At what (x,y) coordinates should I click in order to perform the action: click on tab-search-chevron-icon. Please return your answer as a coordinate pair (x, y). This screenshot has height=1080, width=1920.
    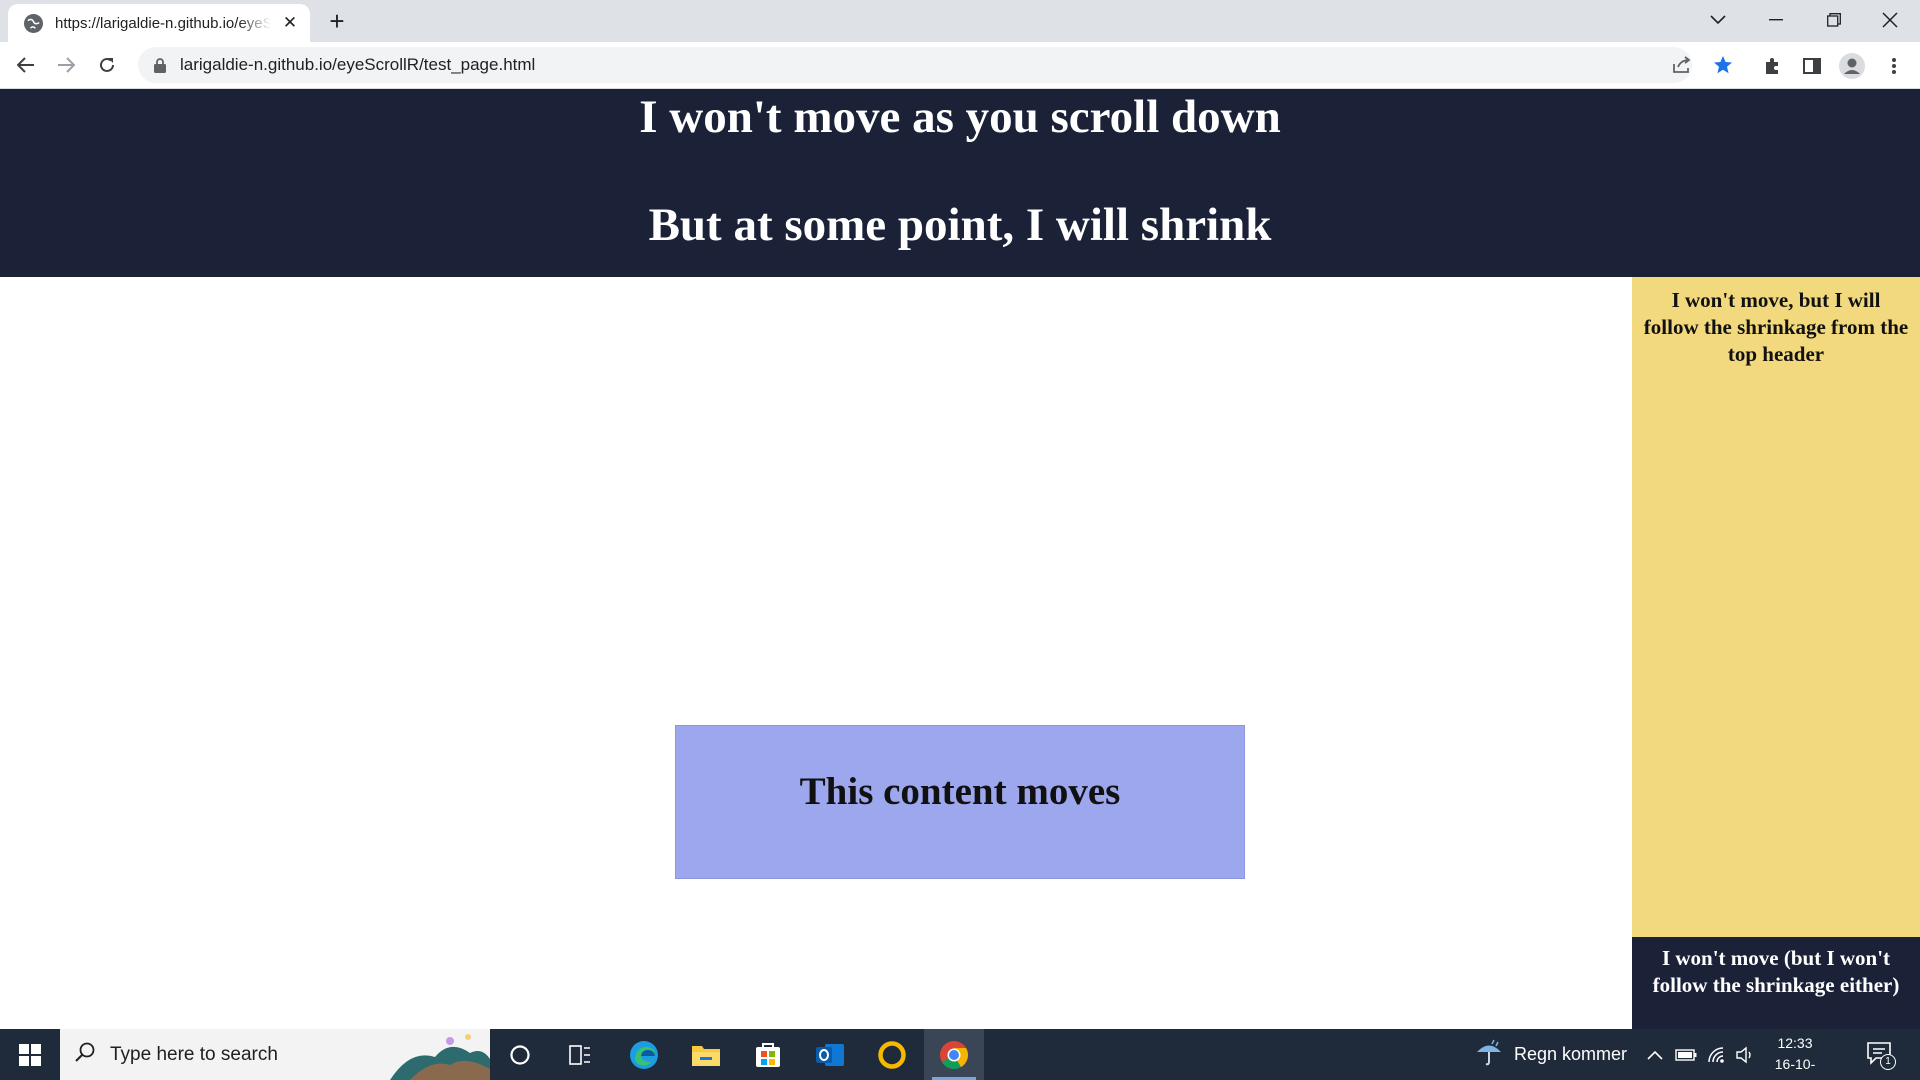
    Looking at the image, I should click on (1718, 20).